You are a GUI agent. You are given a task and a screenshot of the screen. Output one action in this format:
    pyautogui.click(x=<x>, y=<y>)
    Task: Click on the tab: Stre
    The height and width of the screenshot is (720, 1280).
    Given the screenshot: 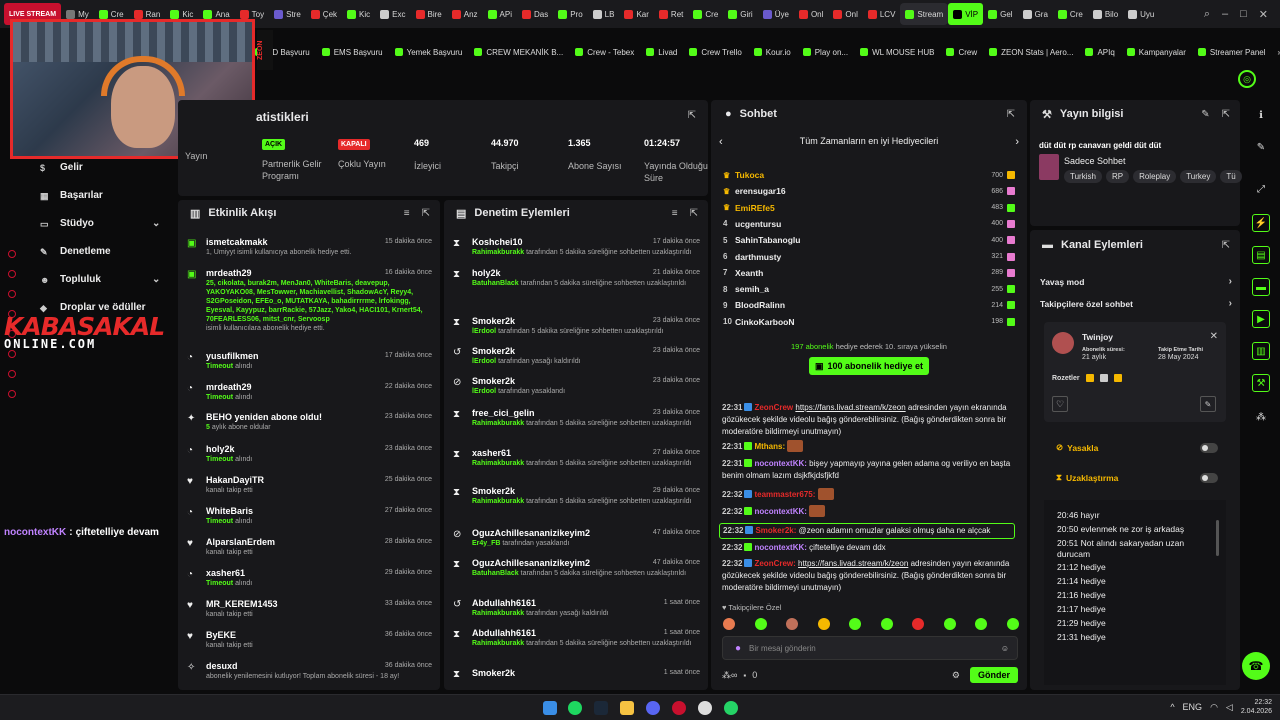 What is the action you would take?
    pyautogui.click(x=287, y=14)
    